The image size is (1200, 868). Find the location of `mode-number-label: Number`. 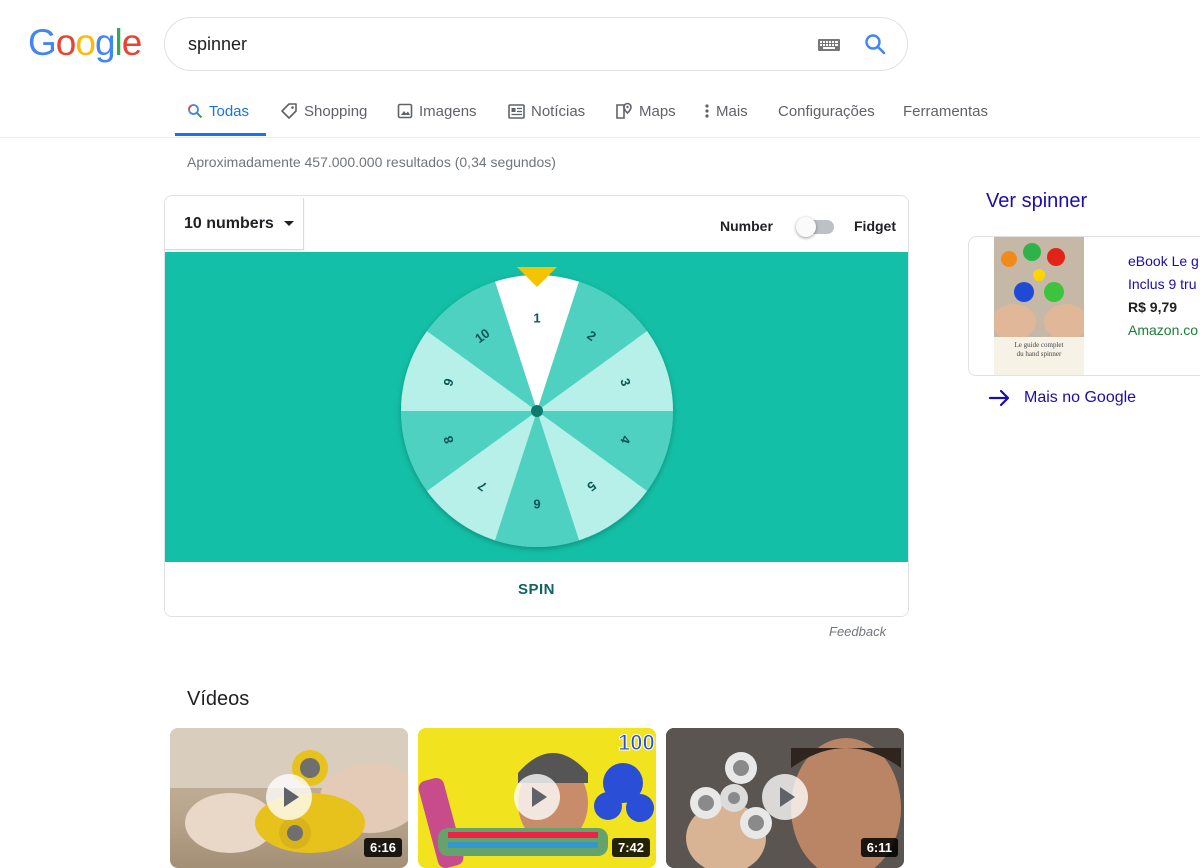

mode-number-label: Number is located at coordinates (746, 226).